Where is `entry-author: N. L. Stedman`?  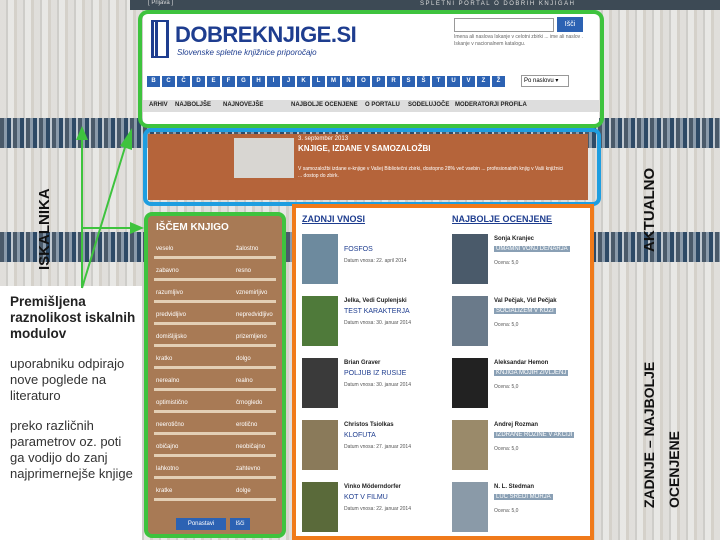 entry-author: N. L. Stedman is located at coordinates (514, 487).